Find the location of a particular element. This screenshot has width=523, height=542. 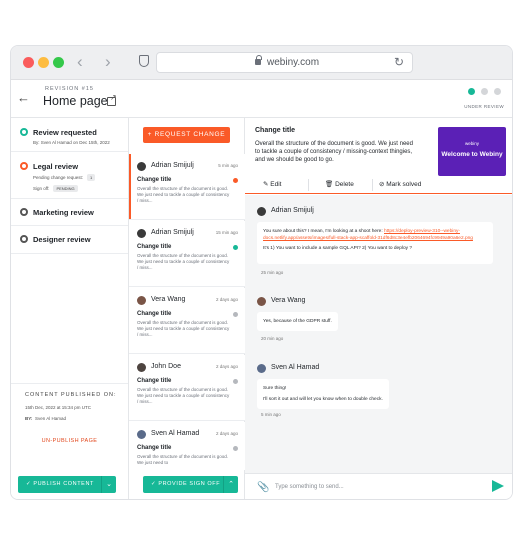

step-marketing-review: Marketing review is located at coordinates (69, 212).